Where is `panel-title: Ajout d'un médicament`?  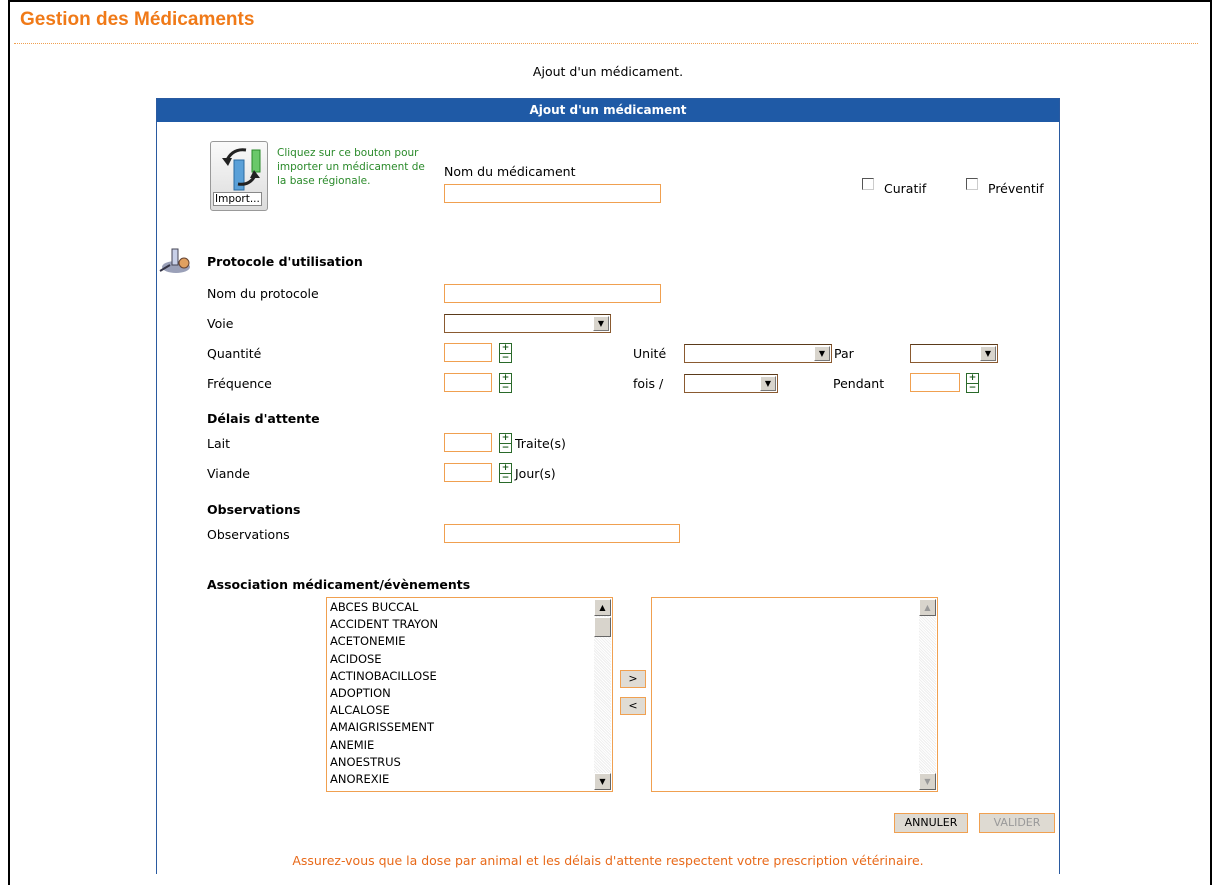 panel-title: Ajout d'un médicament is located at coordinates (608, 110).